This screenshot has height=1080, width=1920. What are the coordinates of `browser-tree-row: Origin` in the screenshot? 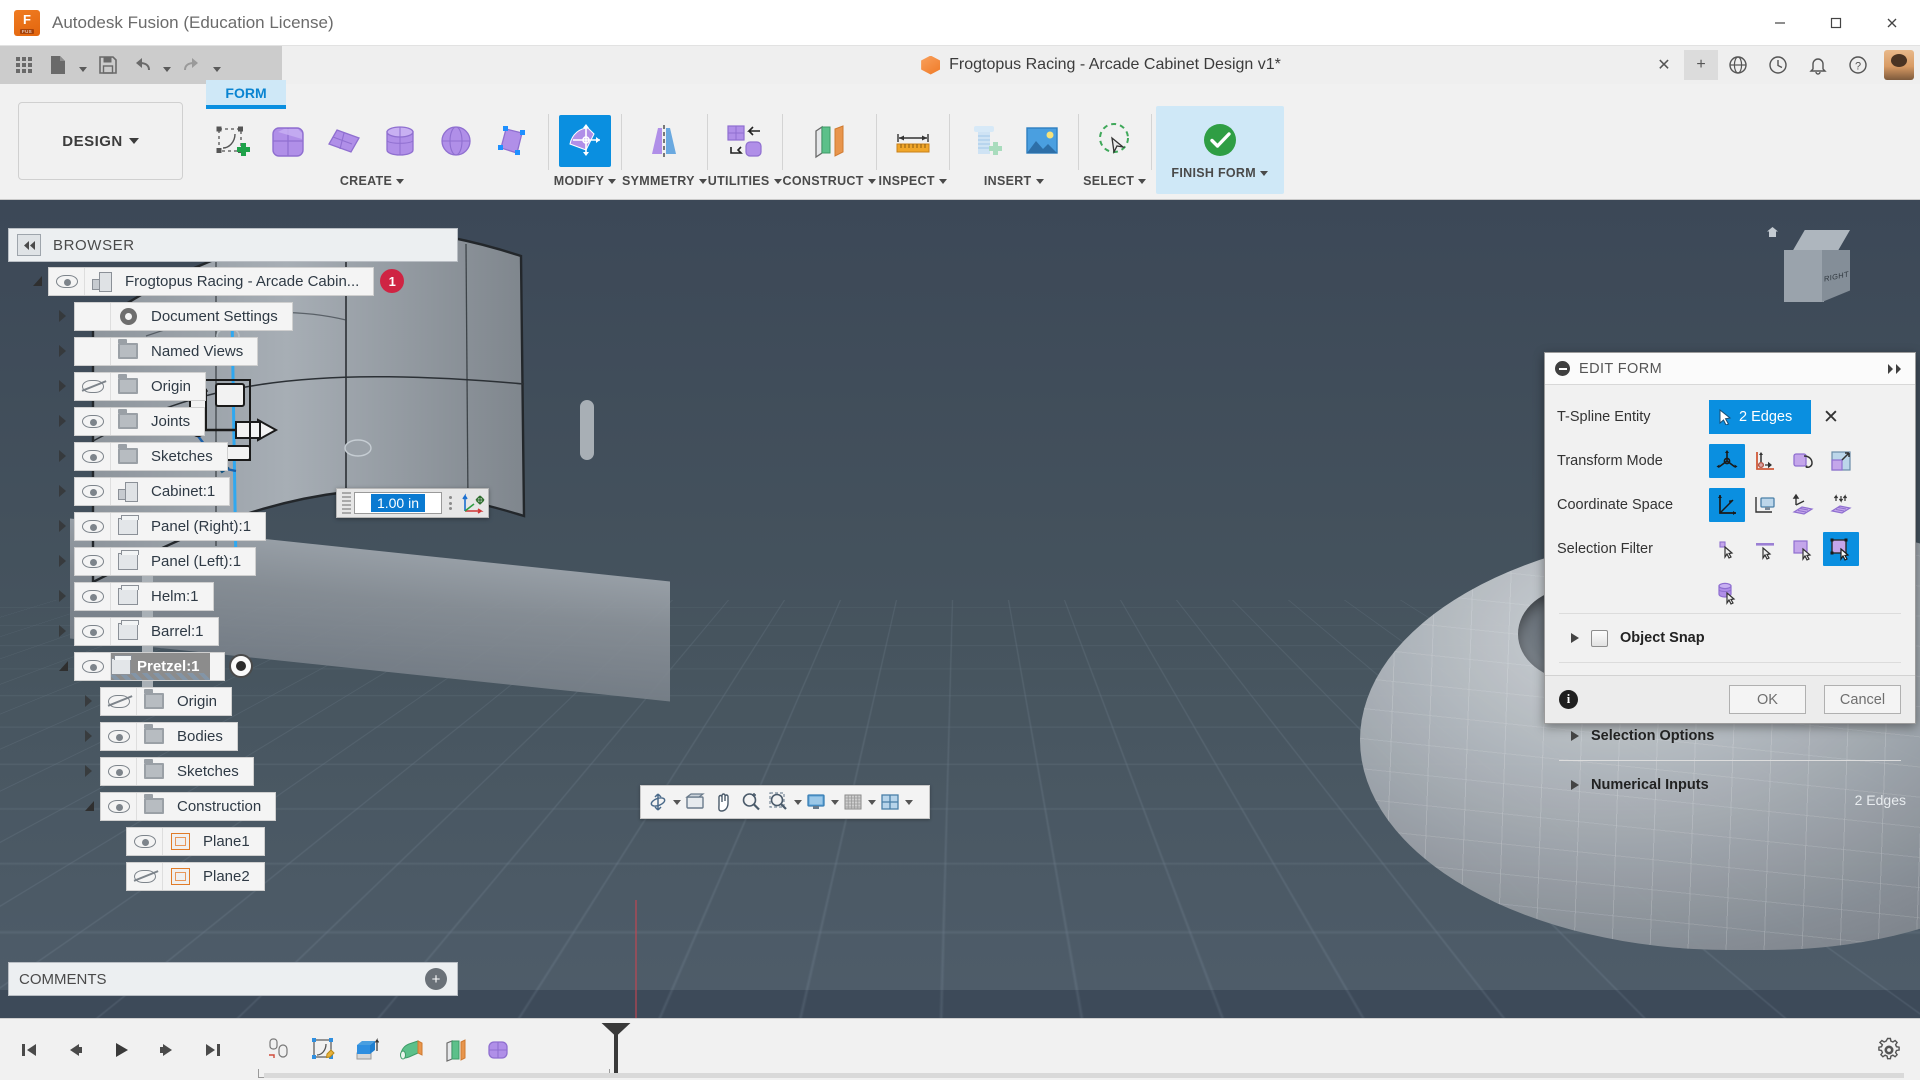 It's located at (233, 386).